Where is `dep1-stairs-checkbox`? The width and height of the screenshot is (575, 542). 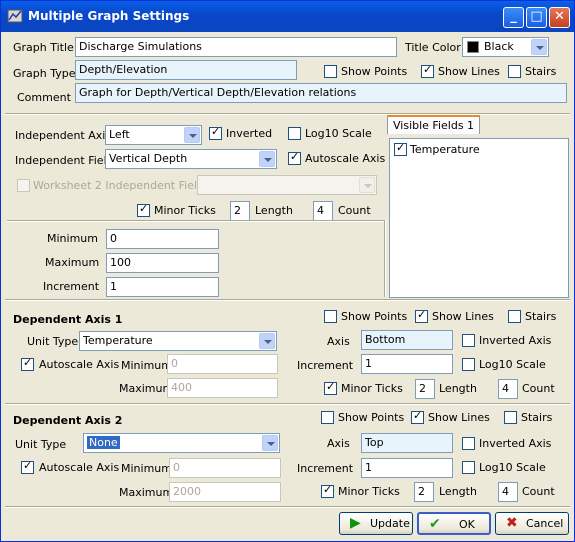
dep1-stairs-checkbox is located at coordinates (514, 316).